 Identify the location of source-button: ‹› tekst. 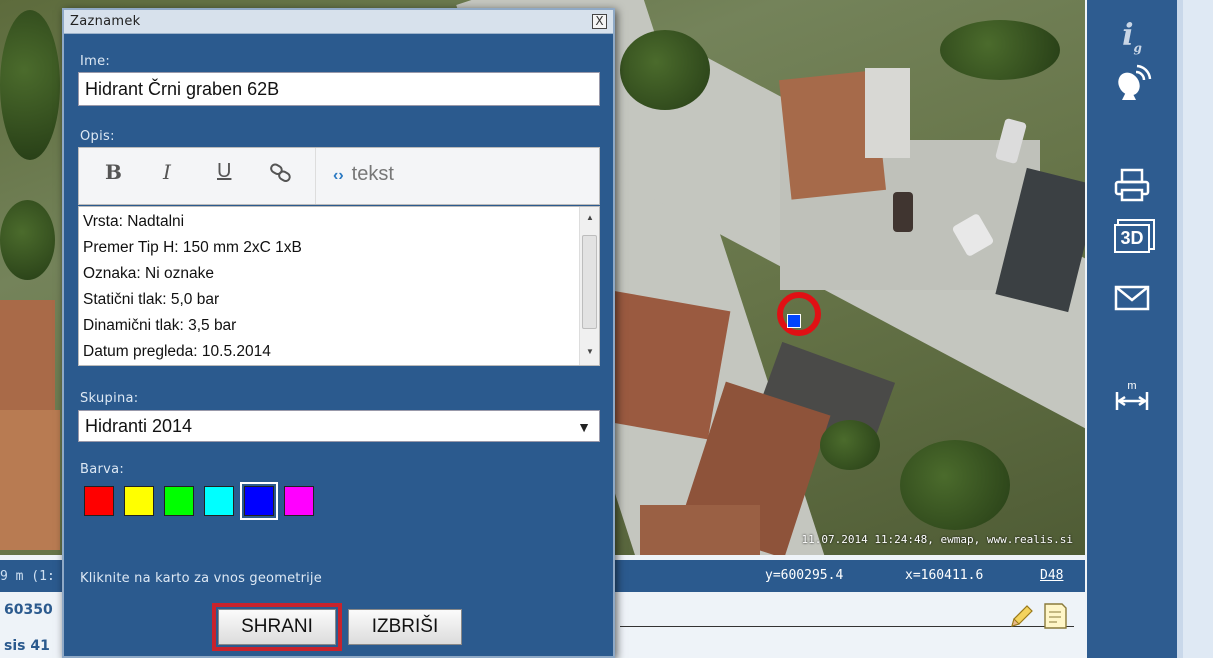
(363, 174).